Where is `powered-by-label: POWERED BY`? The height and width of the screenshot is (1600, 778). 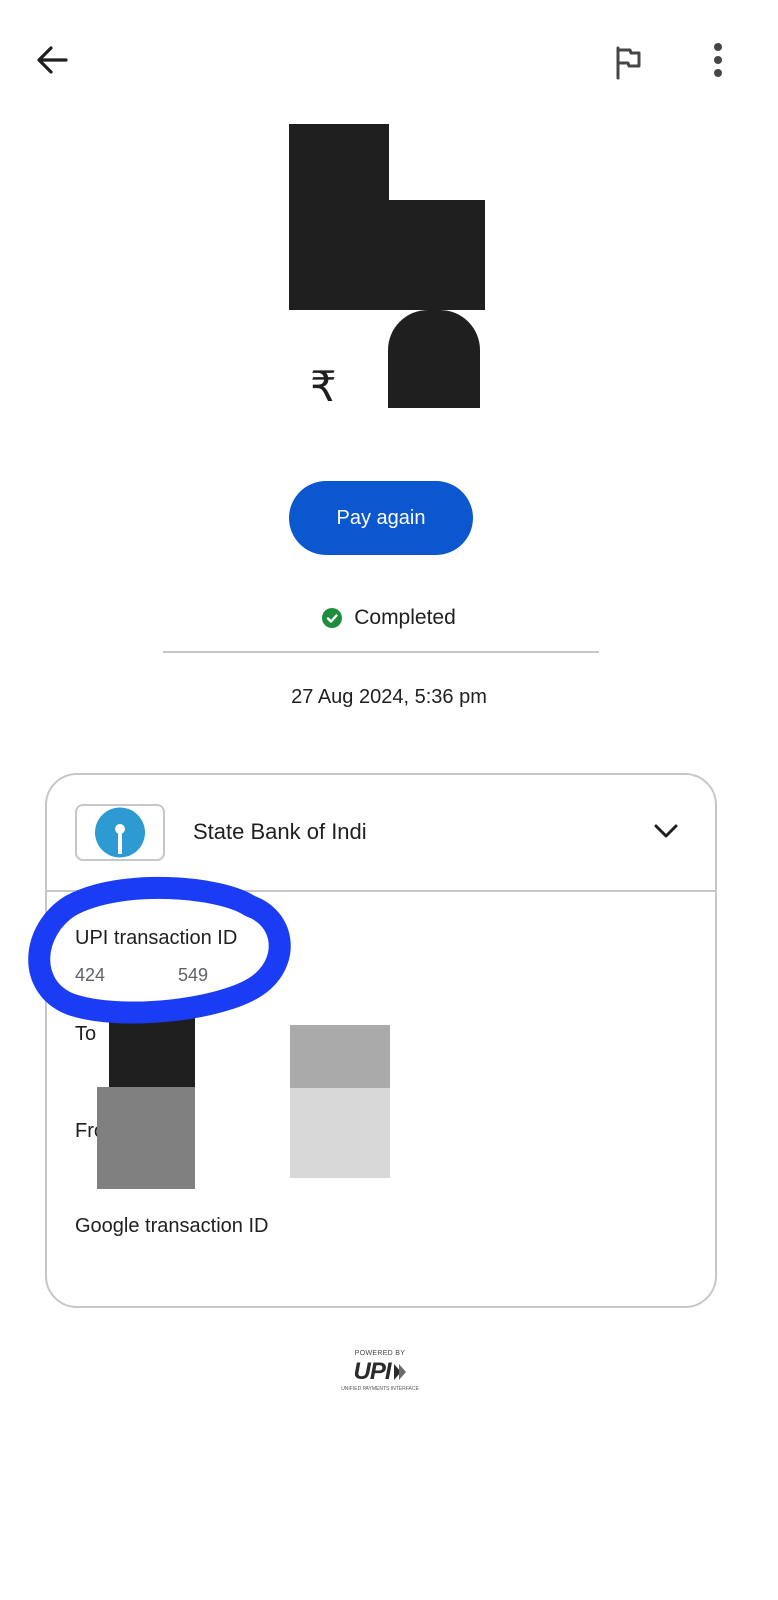
powered-by-label: POWERED BY is located at coordinates (380, 1353).